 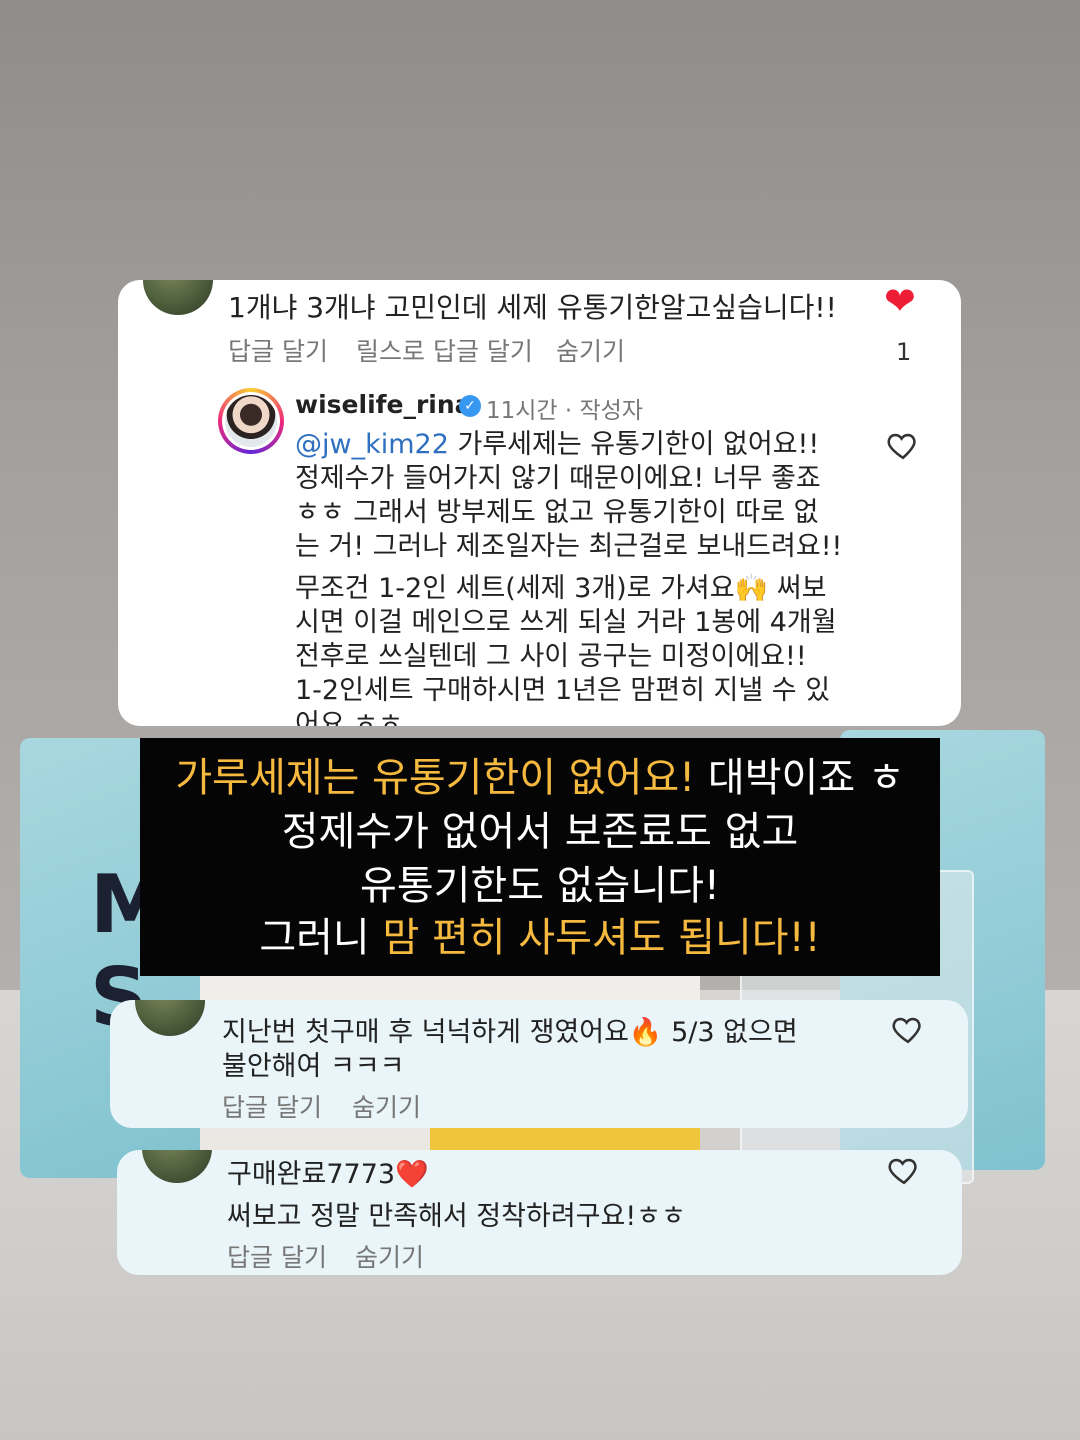 What do you see at coordinates (435, 778) in the screenshot?
I see `caption-line-1-highlight: 가루세제는 유통기한이 없어요!` at bounding box center [435, 778].